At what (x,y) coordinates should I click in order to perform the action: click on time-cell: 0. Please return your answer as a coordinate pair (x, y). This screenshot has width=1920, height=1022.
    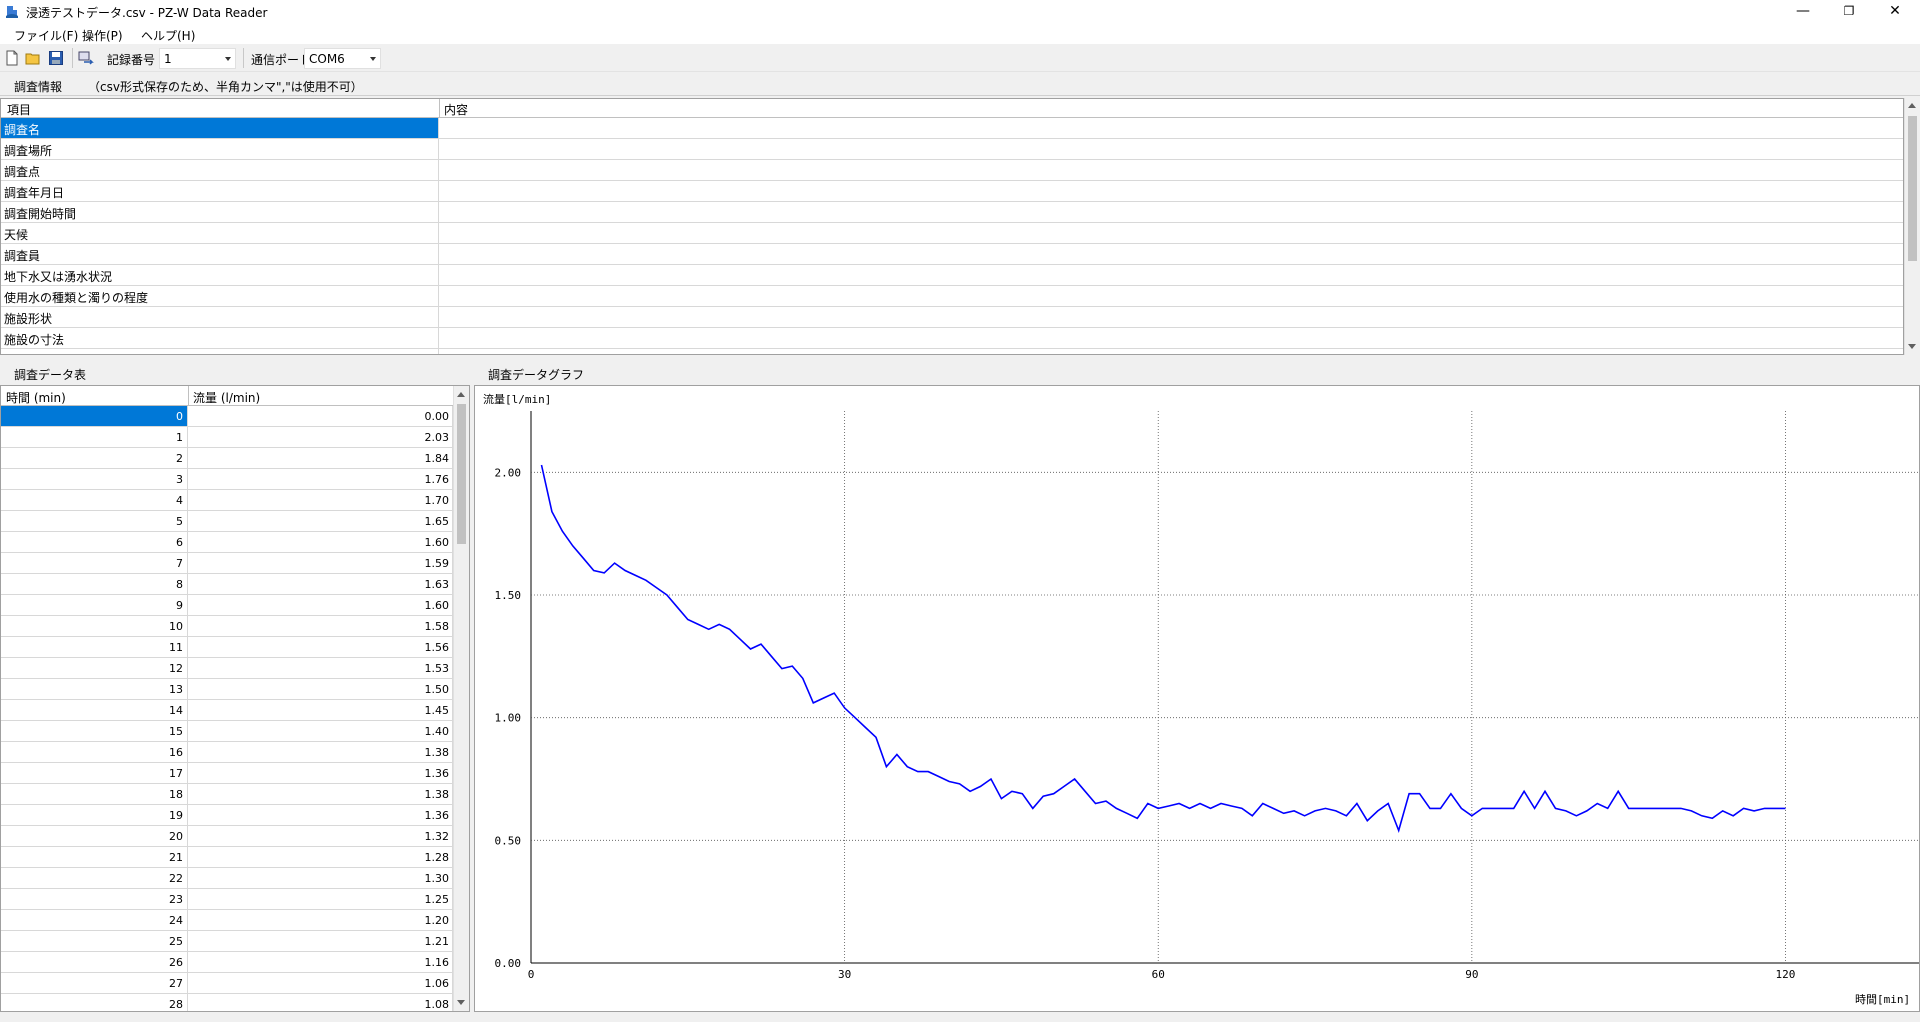
    Looking at the image, I should click on (94, 416).